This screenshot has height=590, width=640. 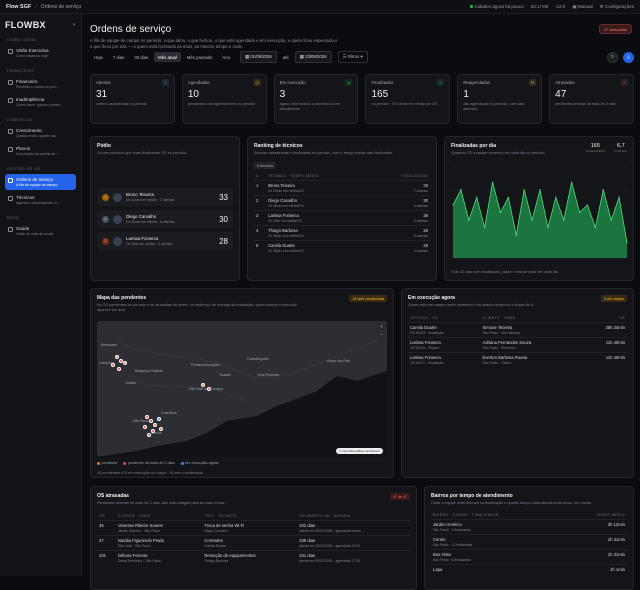 I want to click on sidebar-item: Inadimplência Quem deve, quanto e prazo, so click(x=40, y=102).